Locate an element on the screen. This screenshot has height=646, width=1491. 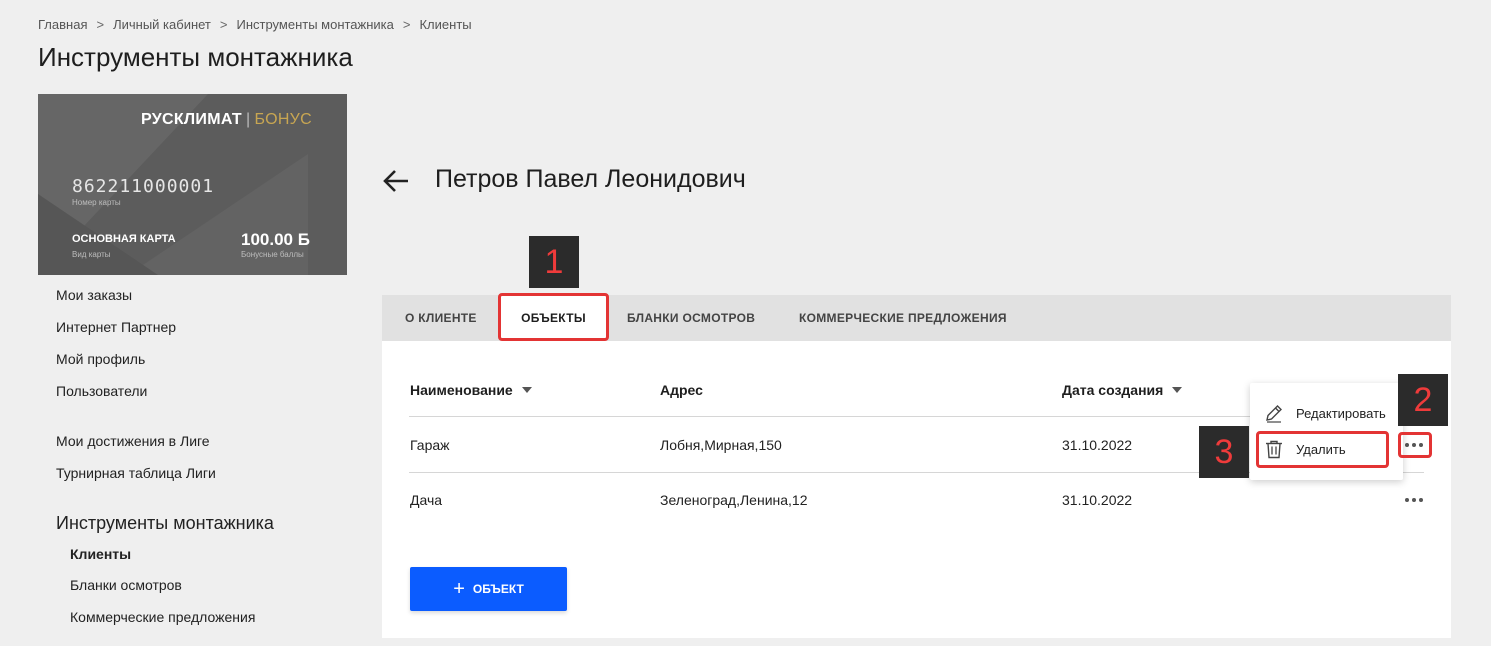
card-number-label: Номер карты is located at coordinates (96, 202).